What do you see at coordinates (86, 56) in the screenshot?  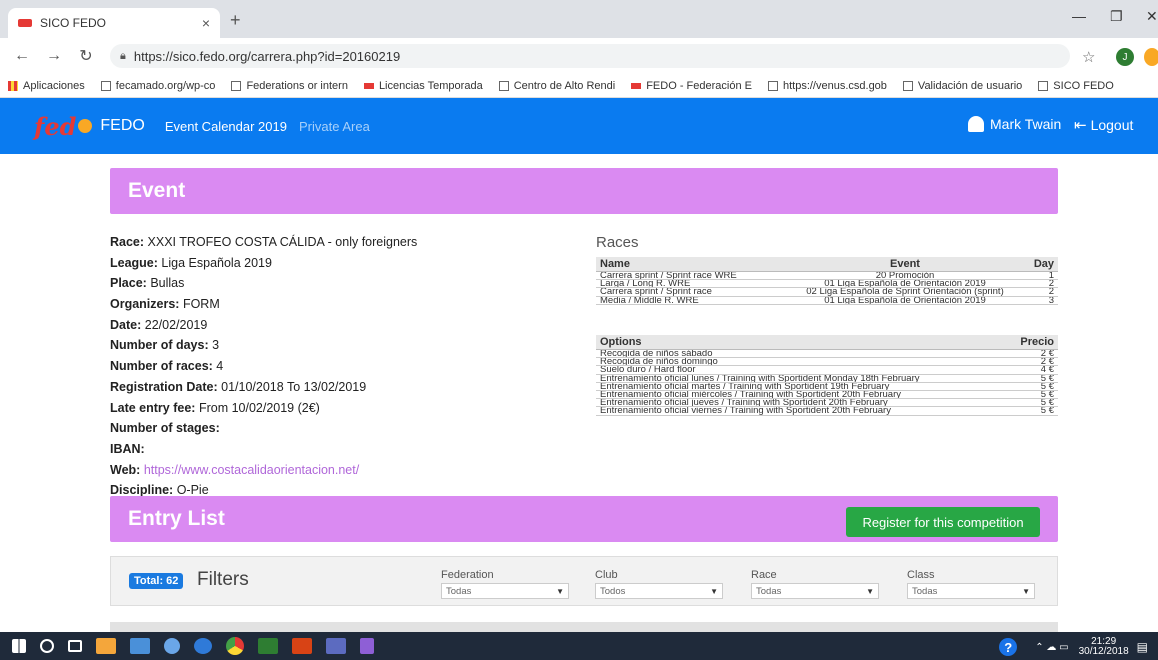 I see `reload-icon: ↻` at bounding box center [86, 56].